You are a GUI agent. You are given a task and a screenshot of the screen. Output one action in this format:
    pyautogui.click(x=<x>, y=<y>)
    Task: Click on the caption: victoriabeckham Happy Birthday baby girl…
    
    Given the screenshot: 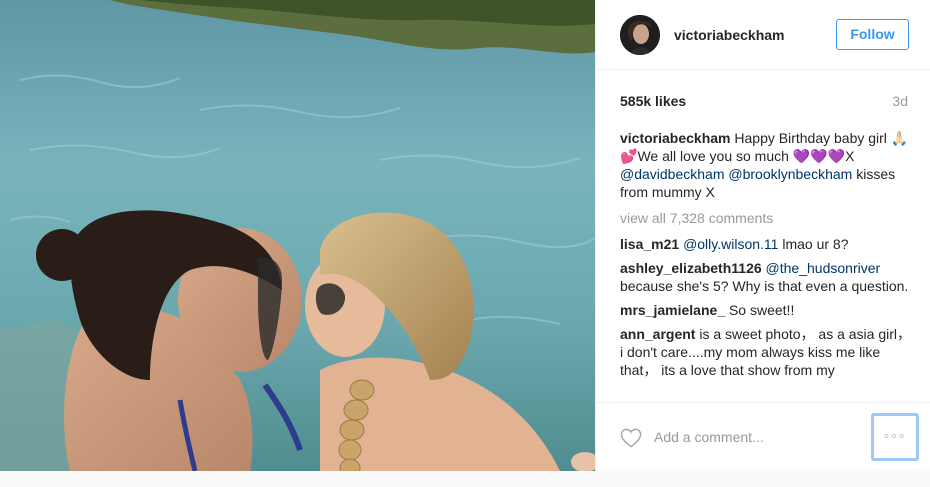 What is the action you would take?
    pyautogui.click(x=766, y=165)
    